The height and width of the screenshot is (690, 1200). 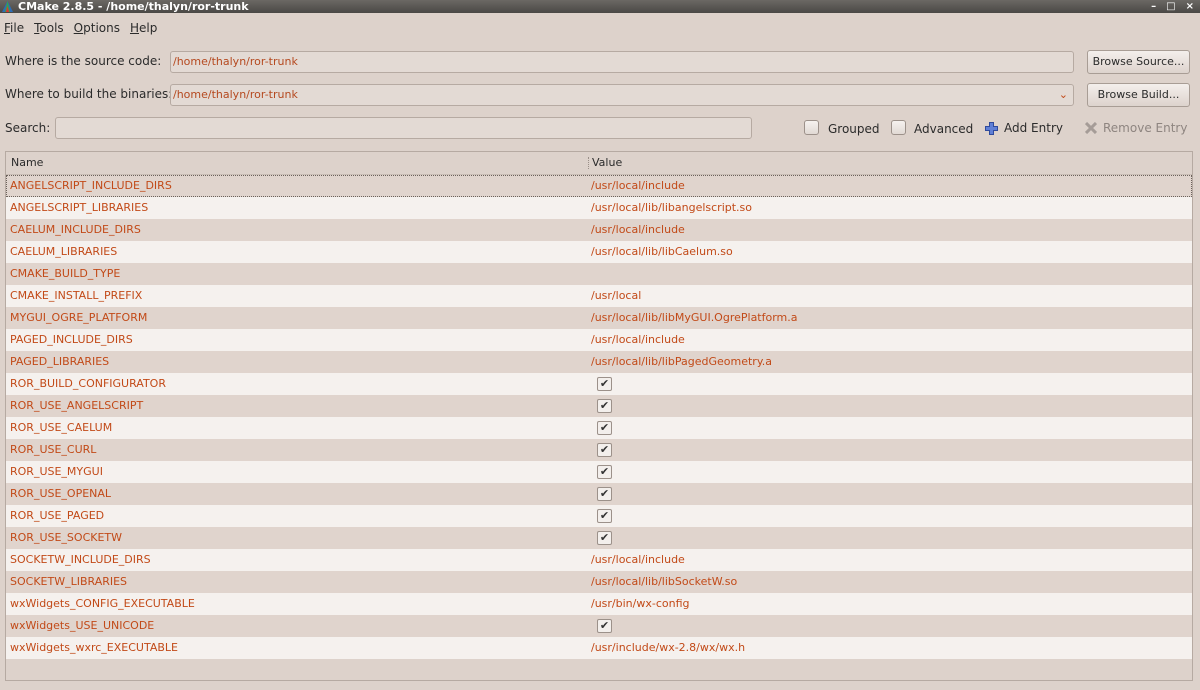 I want to click on table-row: wxWidgets_USE_UNICODE ✔, so click(x=599, y=626).